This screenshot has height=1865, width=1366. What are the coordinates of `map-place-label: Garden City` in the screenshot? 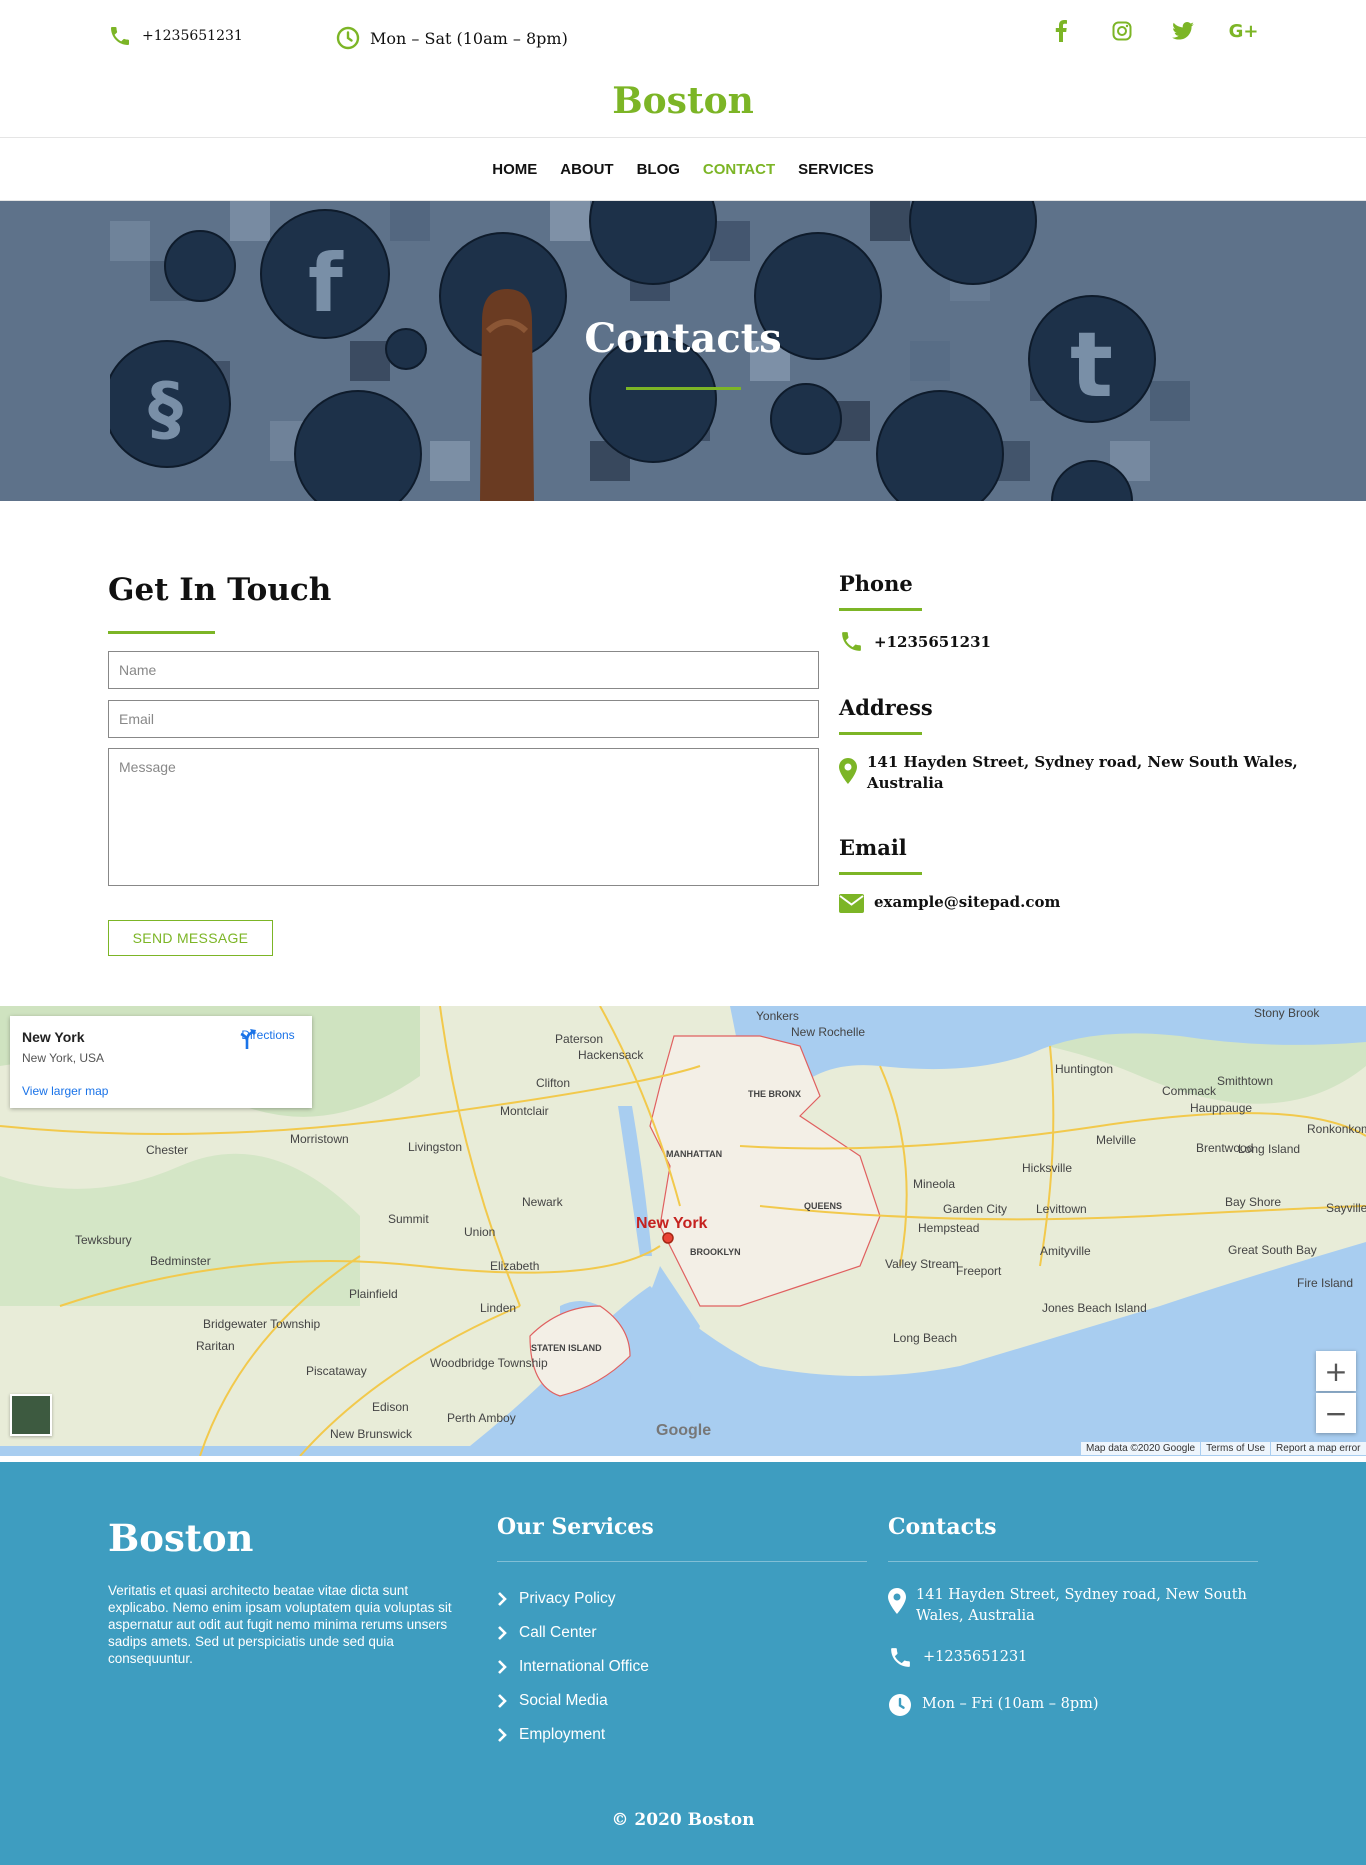 It's located at (975, 1209).